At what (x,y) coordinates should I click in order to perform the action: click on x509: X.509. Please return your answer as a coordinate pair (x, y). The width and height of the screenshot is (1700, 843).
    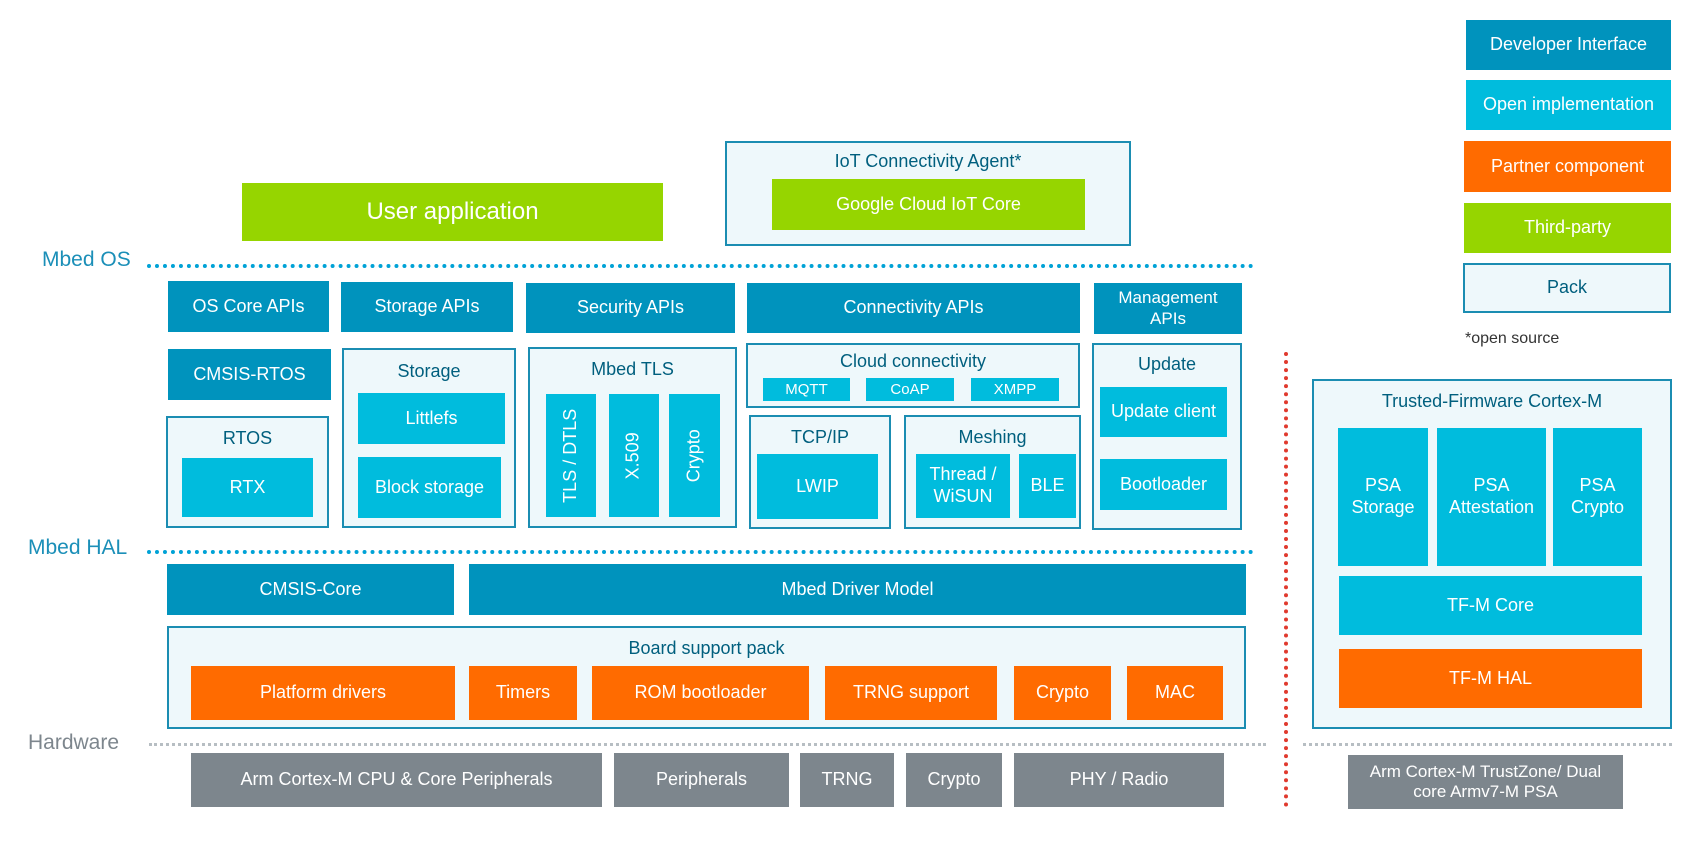
    Looking at the image, I should click on (634, 455).